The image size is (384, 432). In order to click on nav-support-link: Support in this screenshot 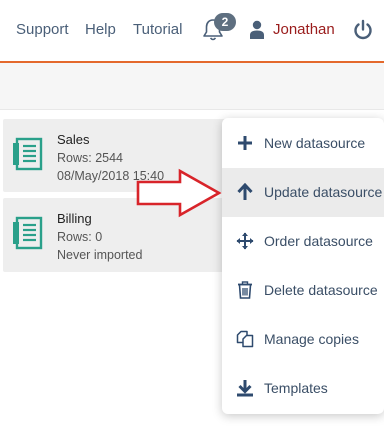, I will do `click(42, 29)`.